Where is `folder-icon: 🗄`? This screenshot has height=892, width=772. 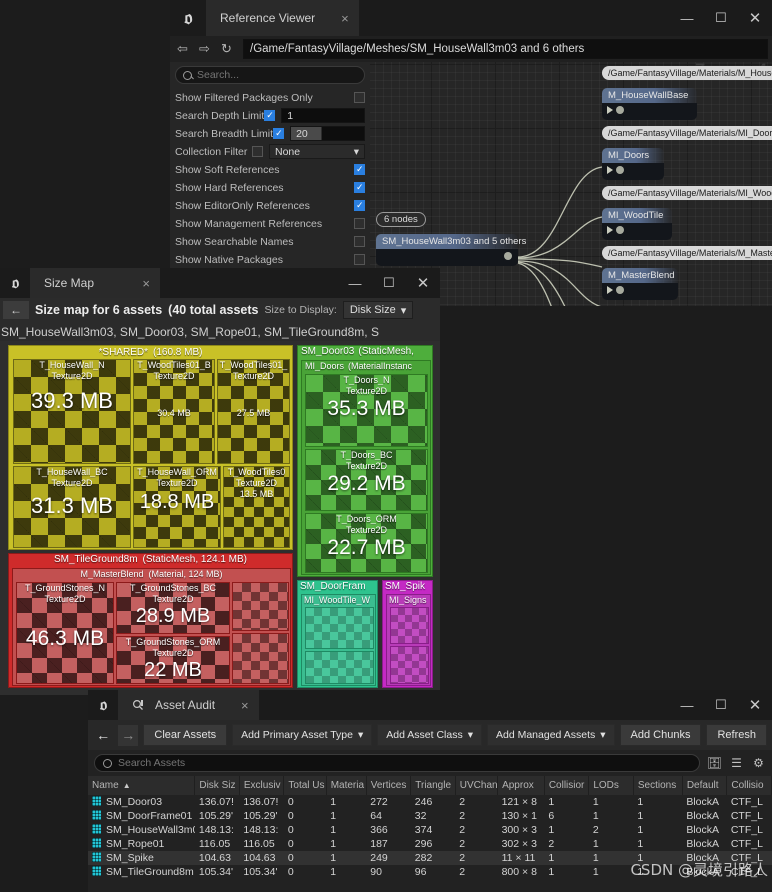
folder-icon: 🗄 is located at coordinates (714, 763).